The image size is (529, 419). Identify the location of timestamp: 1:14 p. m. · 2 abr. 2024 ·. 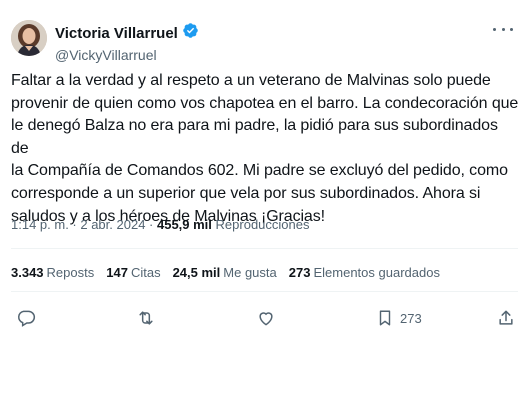
(82, 224).